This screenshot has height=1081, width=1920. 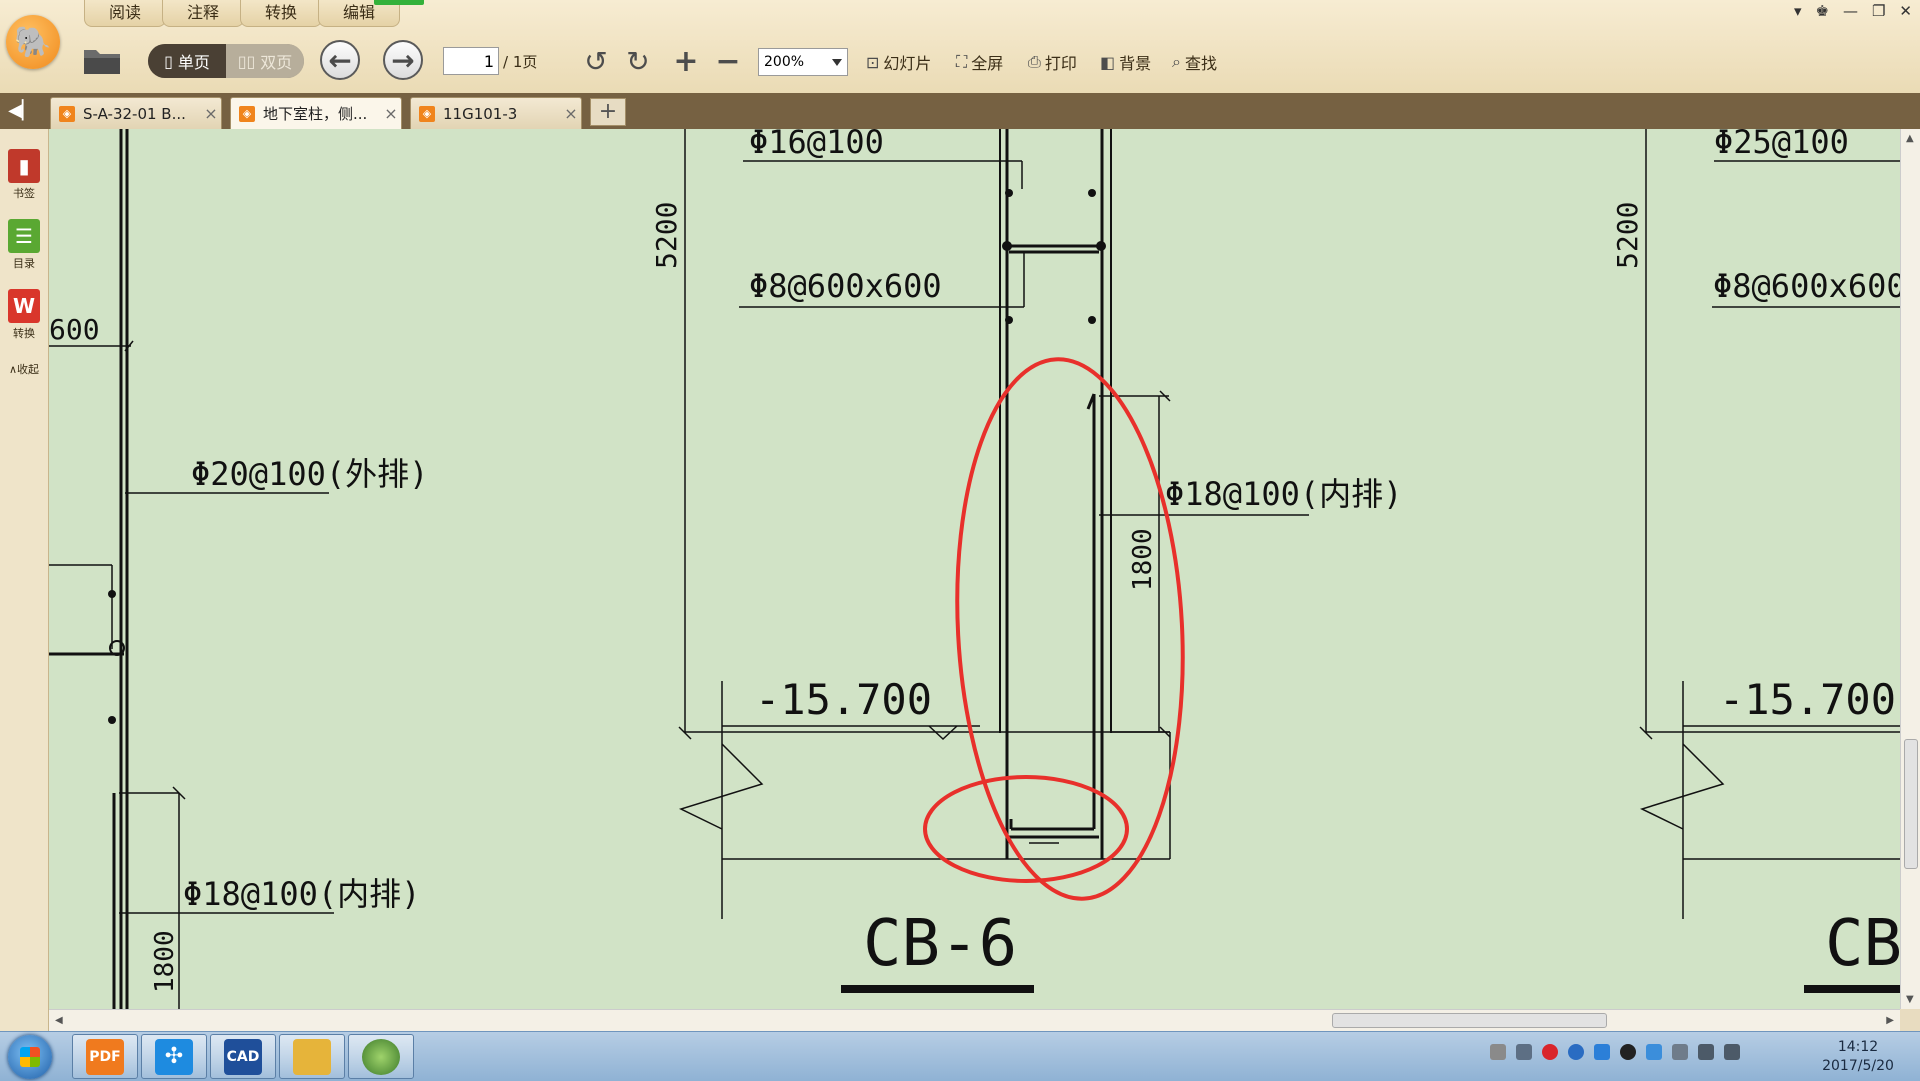 What do you see at coordinates (1194, 62) in the screenshot?
I see `find-button: ⌕ 查找` at bounding box center [1194, 62].